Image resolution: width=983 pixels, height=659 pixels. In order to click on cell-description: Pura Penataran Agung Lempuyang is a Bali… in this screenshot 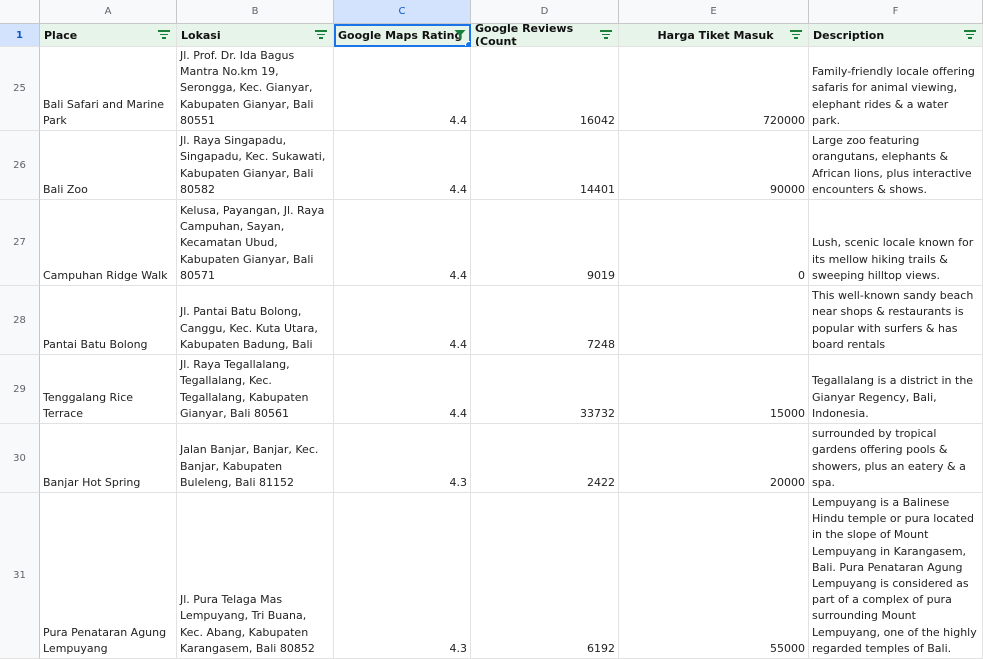, I will do `click(896, 576)`.